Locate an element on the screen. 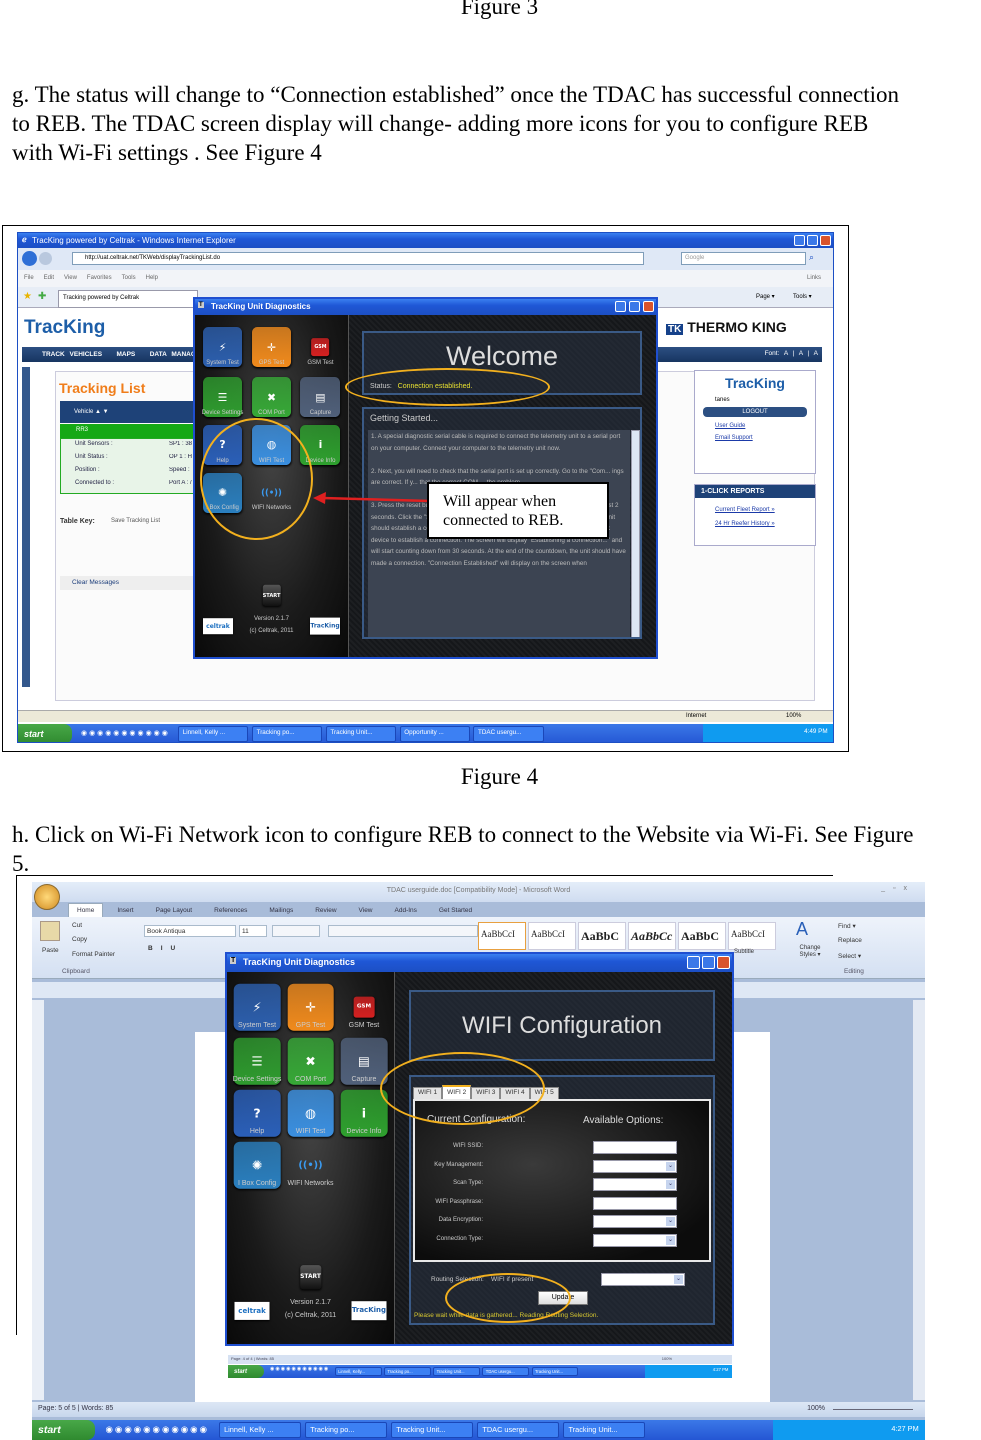 The height and width of the screenshot is (1440, 981). change-styles-icon: A is located at coordinates (802, 929).